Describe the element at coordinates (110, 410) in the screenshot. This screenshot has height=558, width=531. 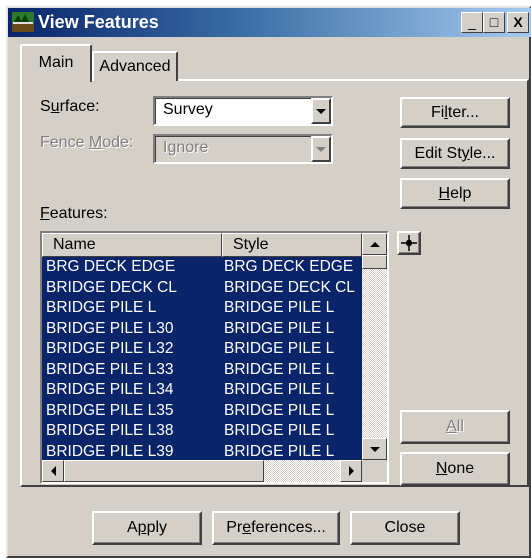
I see `feature-name: BRIDGE PILE L35` at that location.